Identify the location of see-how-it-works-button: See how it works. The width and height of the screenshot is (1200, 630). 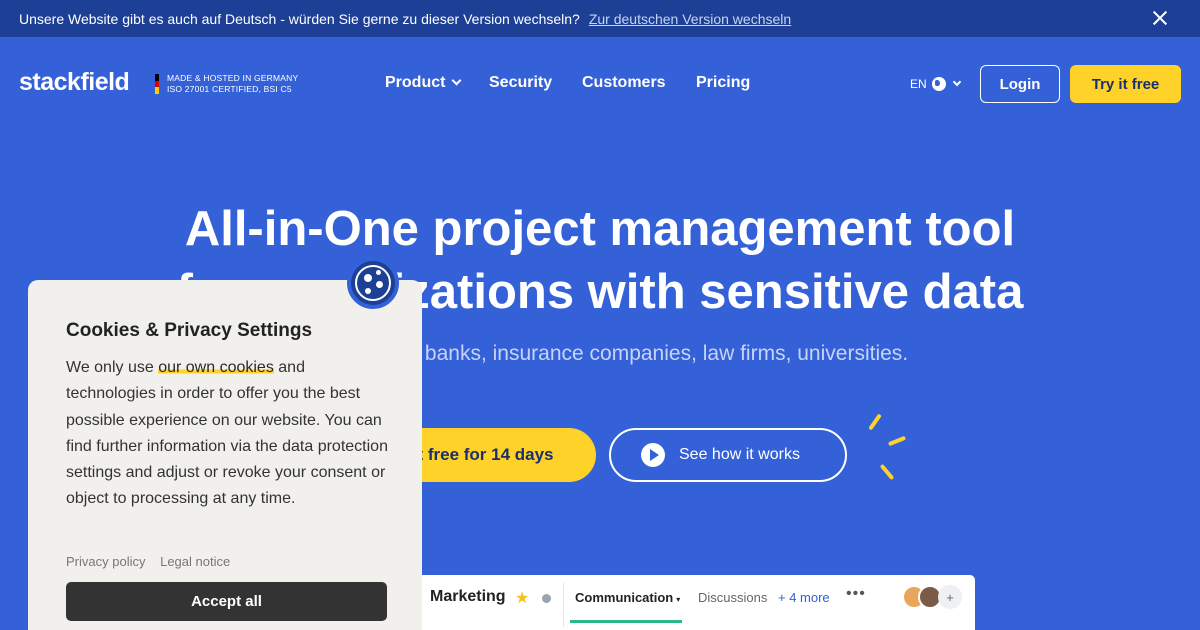
(728, 455).